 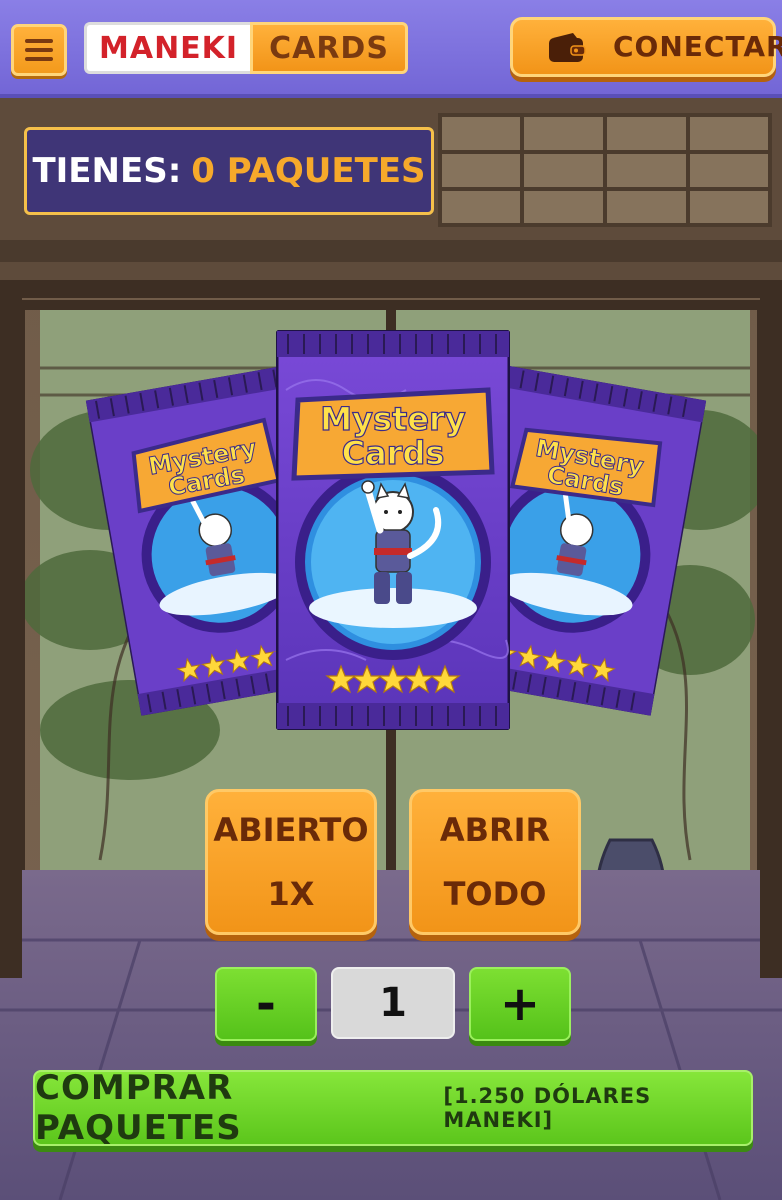 I want to click on connect-wallet-button: CONECTAR, so click(x=646, y=47).